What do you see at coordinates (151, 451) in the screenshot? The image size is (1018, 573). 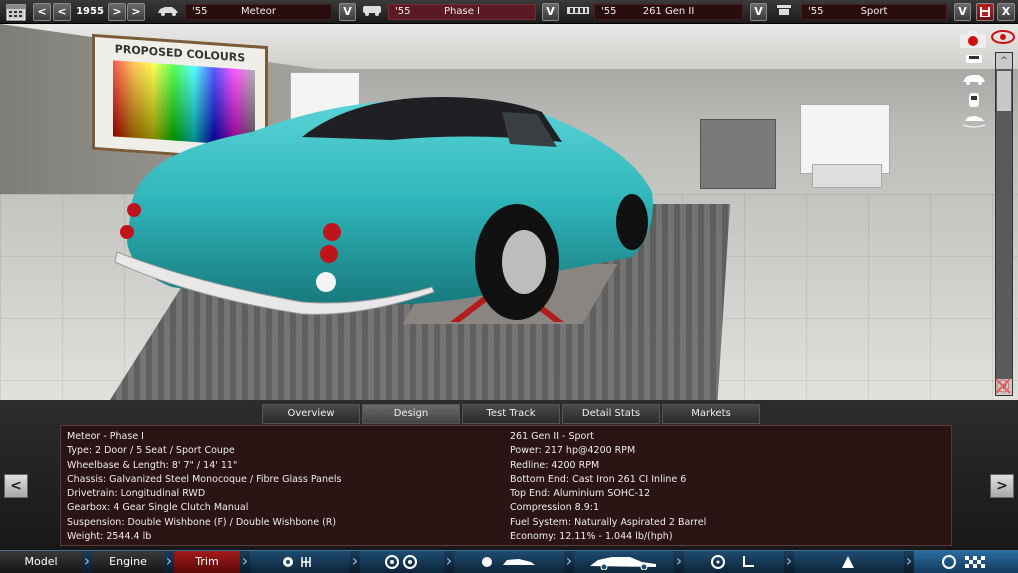 I see `car-type: Type: 2 Door / 5 Seat / Sport Coupe` at bounding box center [151, 451].